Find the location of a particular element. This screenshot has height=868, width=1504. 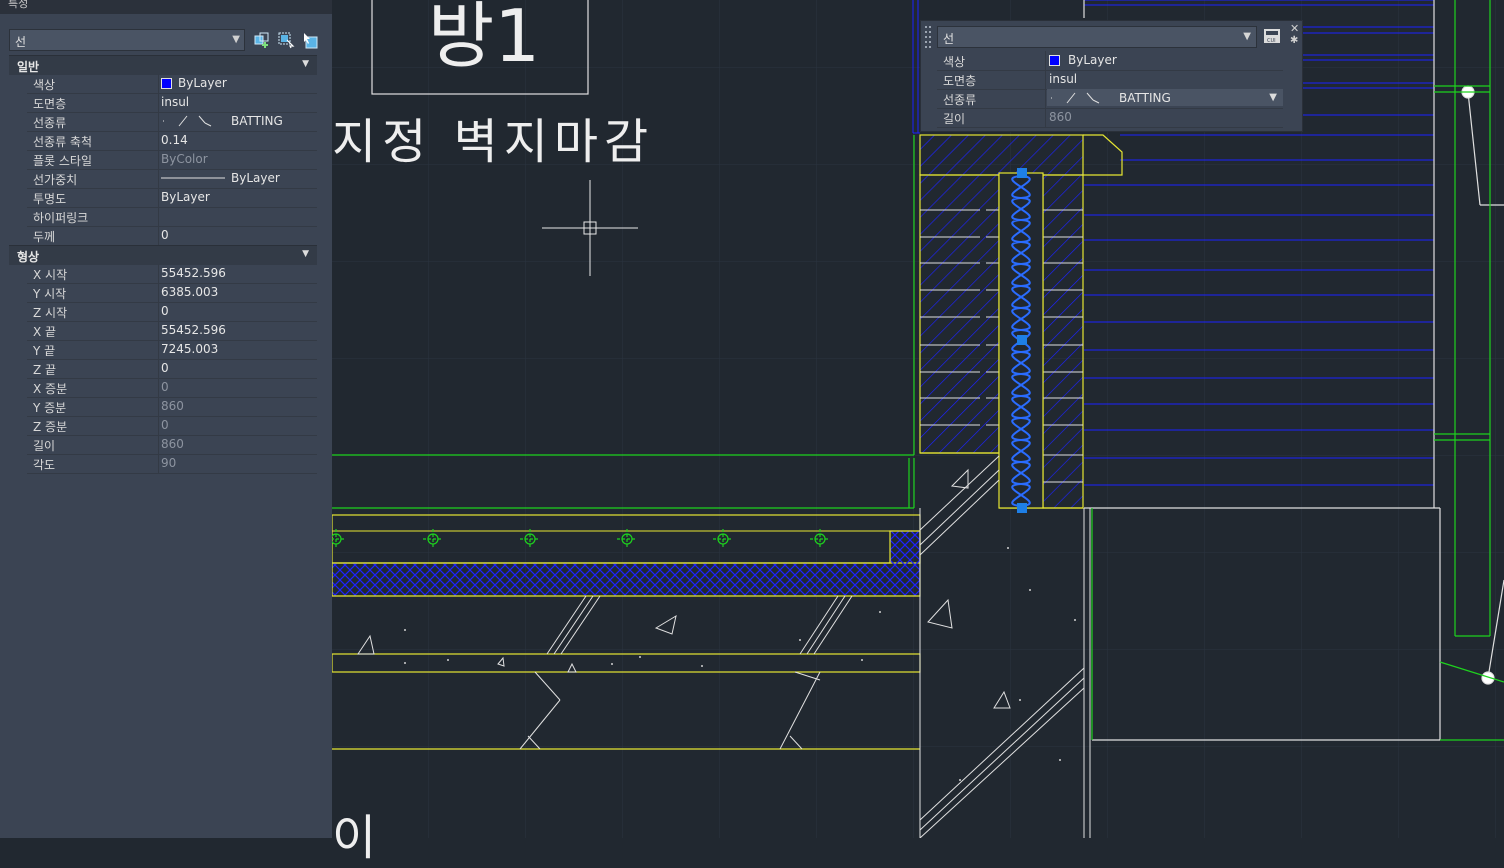

property-key: 길이 is located at coordinates (44, 446).